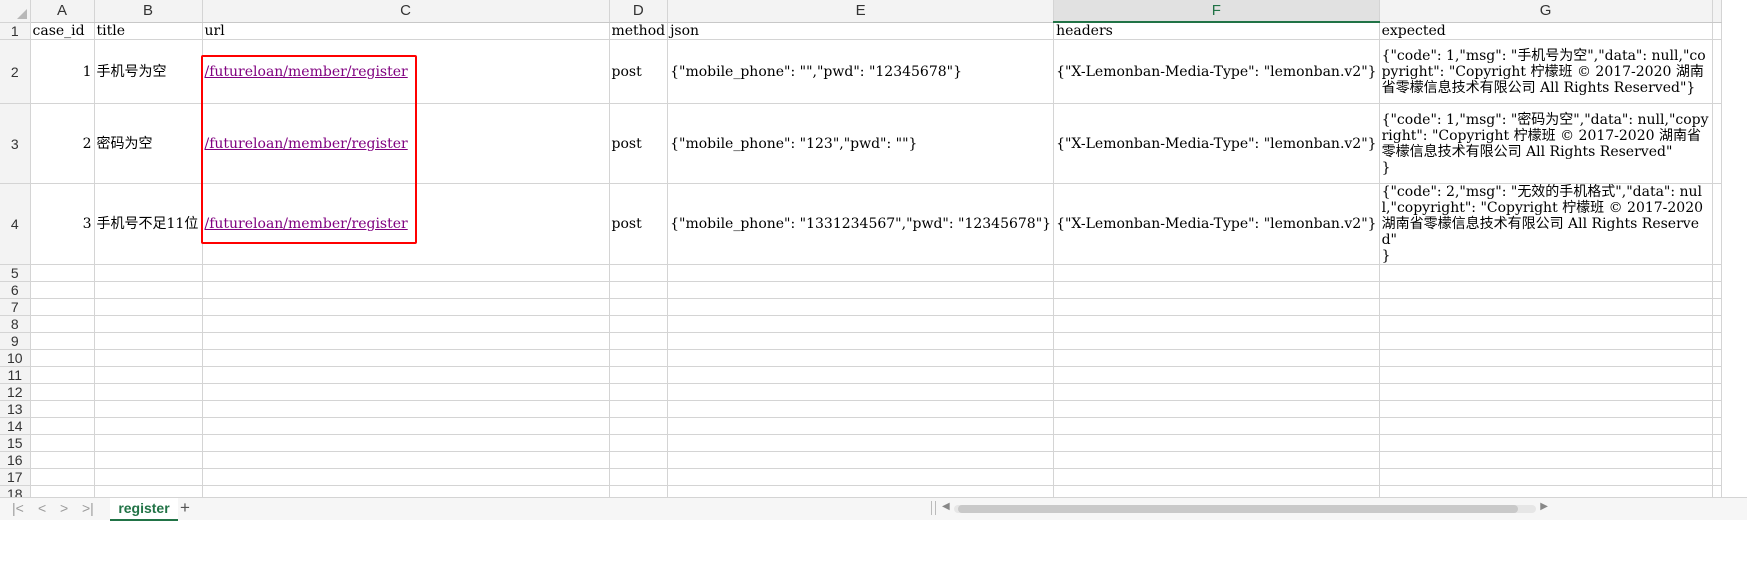 Image resolution: width=1747 pixels, height=577 pixels. Describe the element at coordinates (1238, 509) in the screenshot. I see `scroll-thumb` at that location.